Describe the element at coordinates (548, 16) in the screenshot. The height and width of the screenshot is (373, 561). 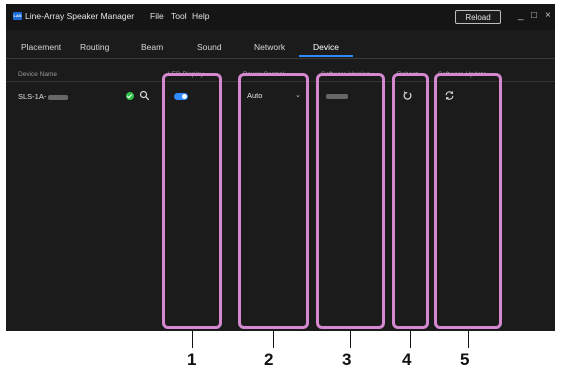
I see `close-button: ×` at that location.